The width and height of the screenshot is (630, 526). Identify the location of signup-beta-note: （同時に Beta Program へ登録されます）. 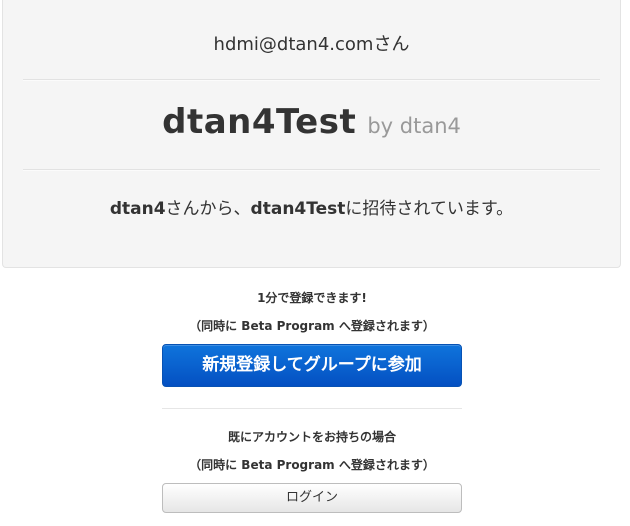
(312, 326).